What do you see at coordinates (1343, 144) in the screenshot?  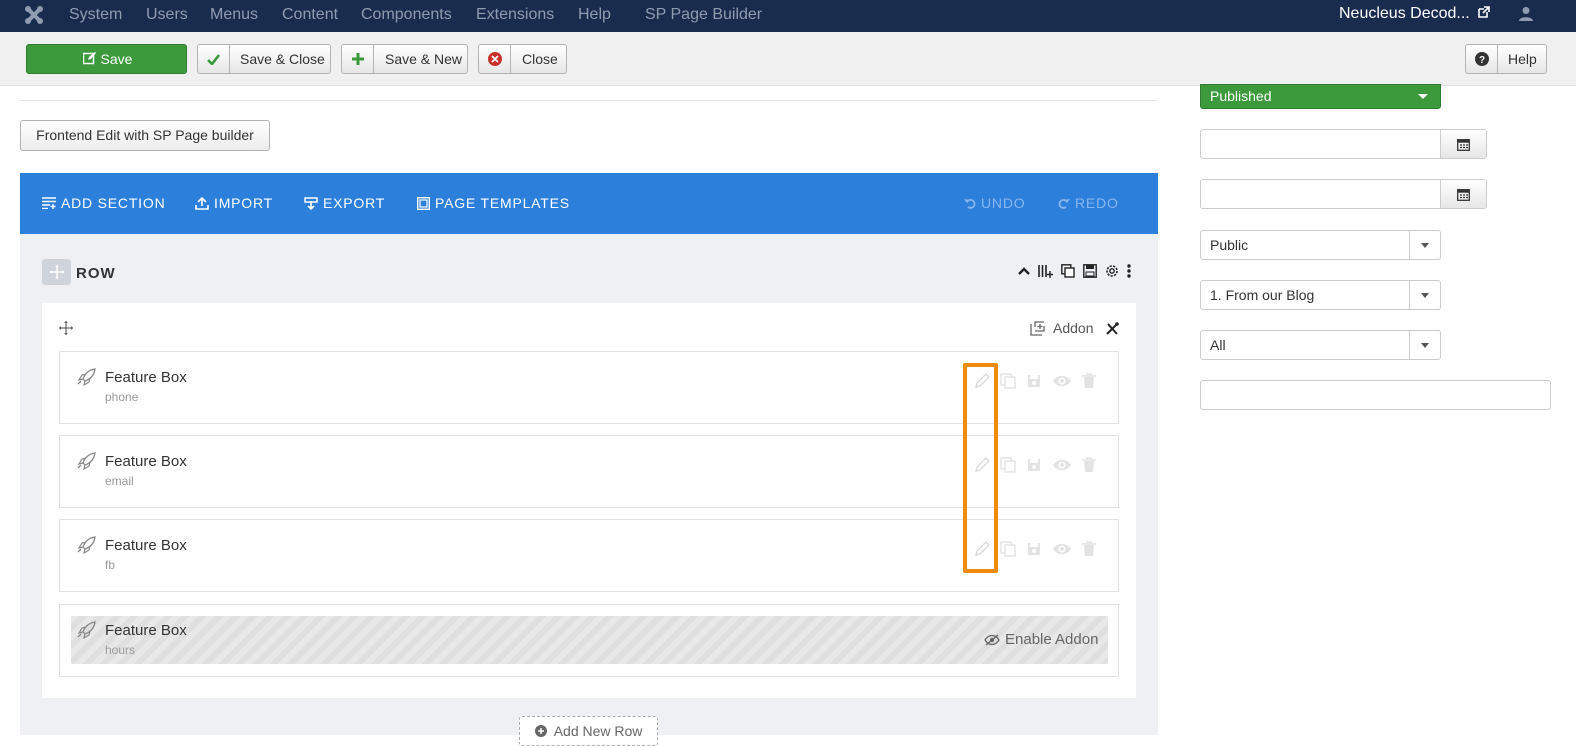 I see `publish-up-date-field` at bounding box center [1343, 144].